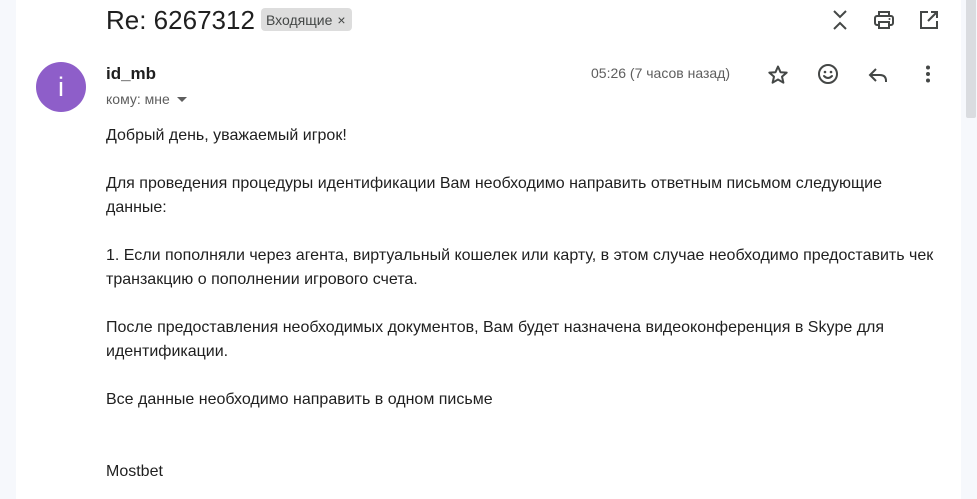  Describe the element at coordinates (131, 74) in the screenshot. I see `sender-name: id_mb` at that location.